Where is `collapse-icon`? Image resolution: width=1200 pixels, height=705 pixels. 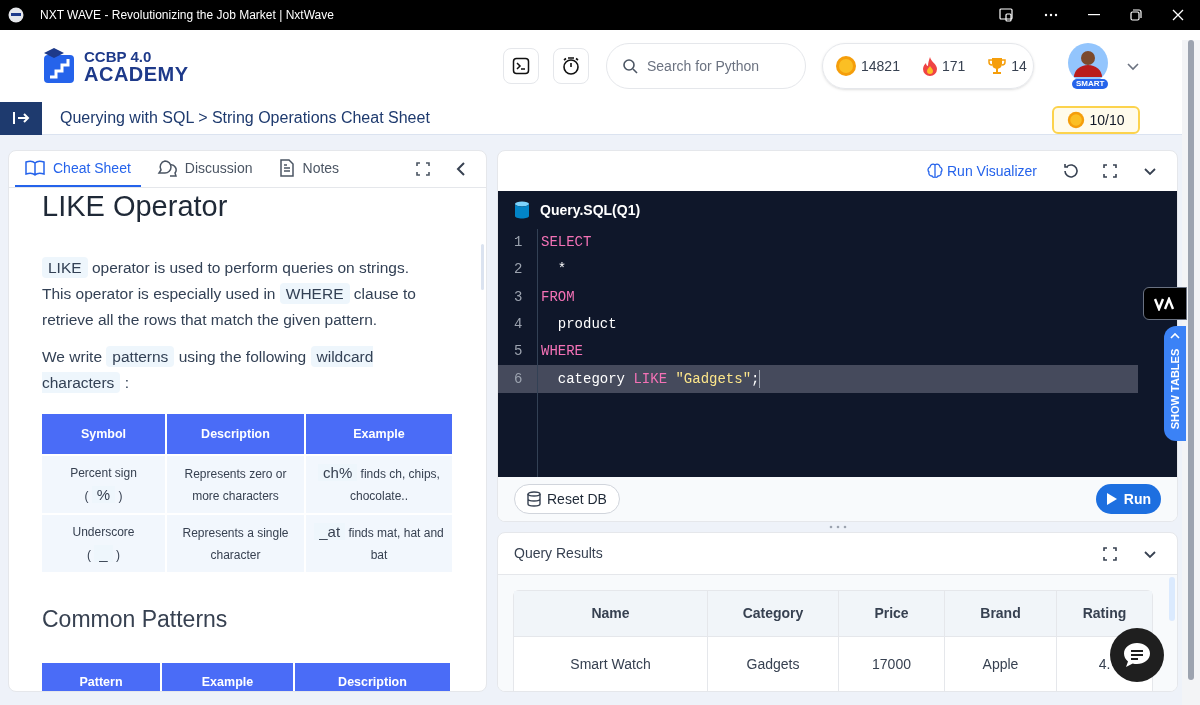
collapse-icon is located at coordinates (461, 169).